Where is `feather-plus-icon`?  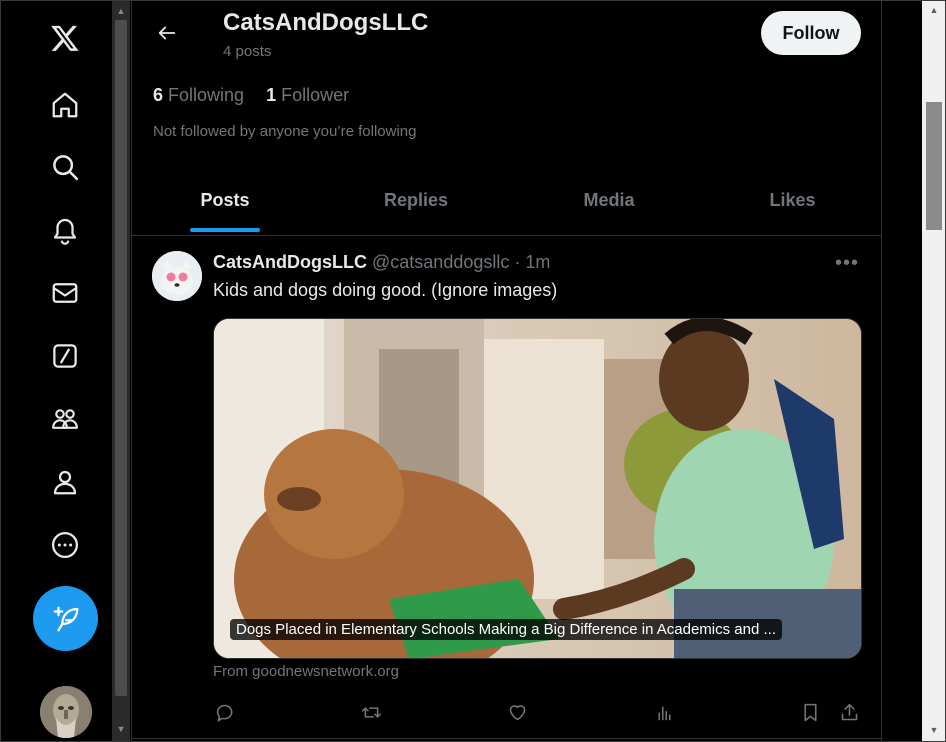 feather-plus-icon is located at coordinates (65, 618).